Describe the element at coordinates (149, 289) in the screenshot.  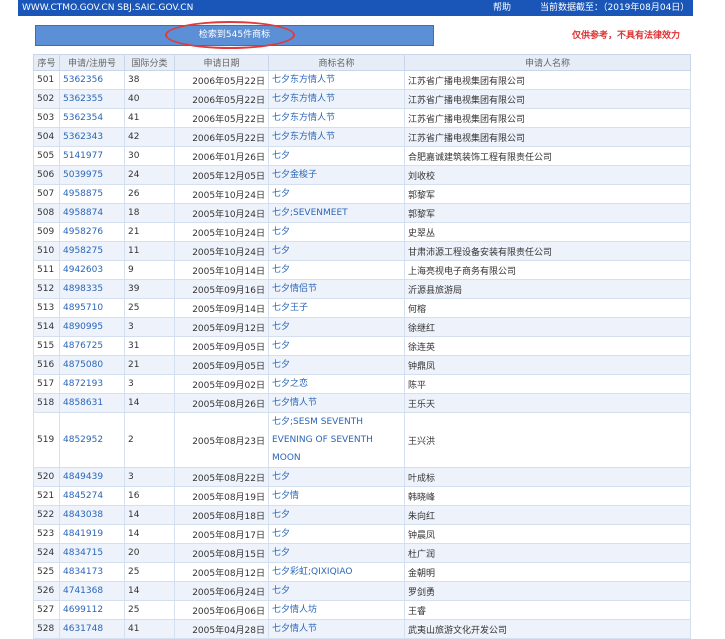
I see `row-class: 39` at that location.